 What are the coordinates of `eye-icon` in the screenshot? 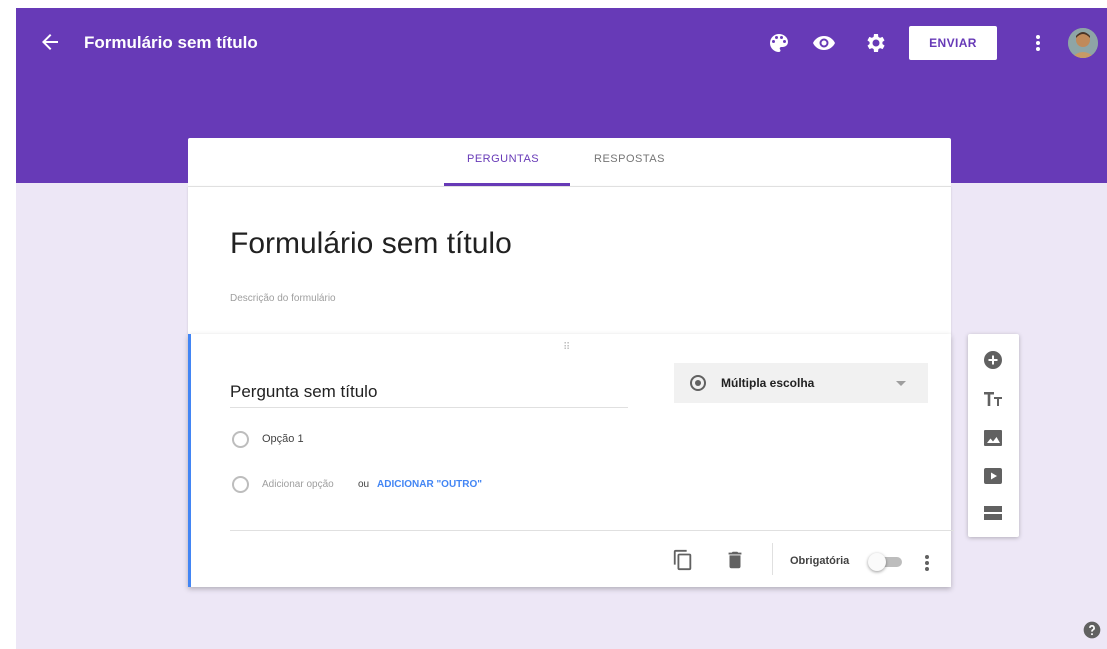 It's located at (824, 43).